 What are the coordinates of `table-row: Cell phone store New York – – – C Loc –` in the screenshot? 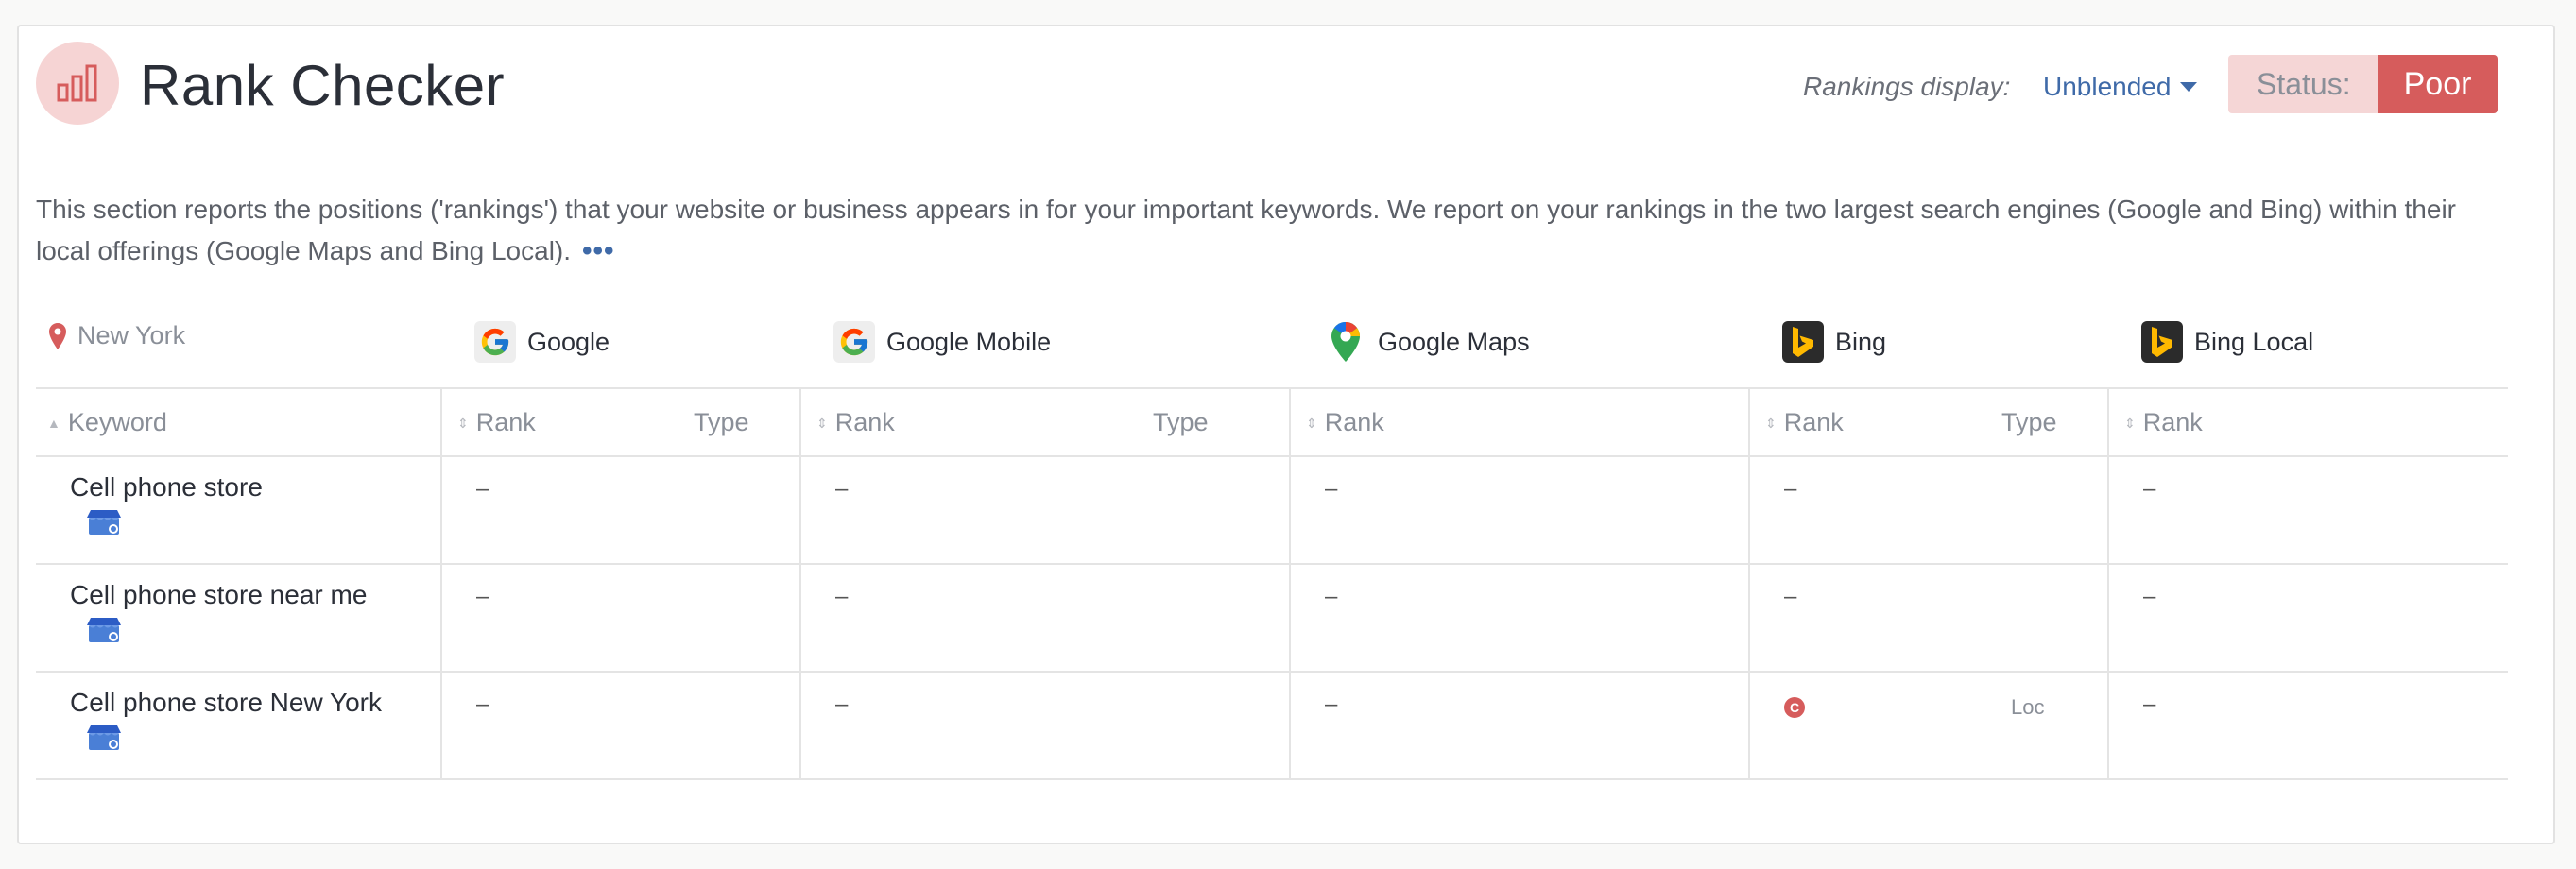 It's located at (1272, 727).